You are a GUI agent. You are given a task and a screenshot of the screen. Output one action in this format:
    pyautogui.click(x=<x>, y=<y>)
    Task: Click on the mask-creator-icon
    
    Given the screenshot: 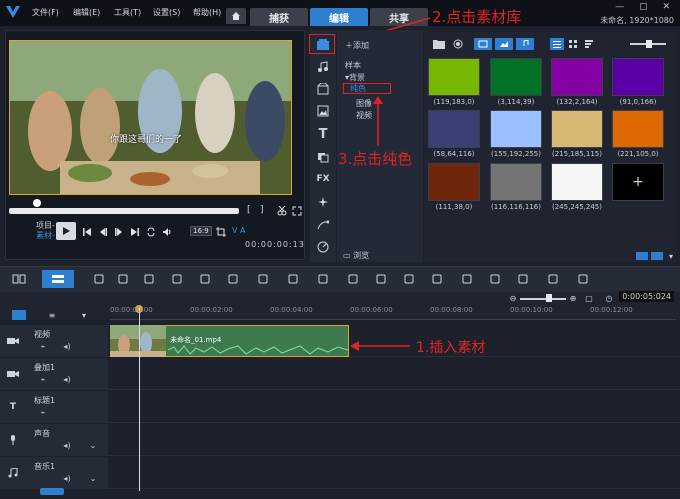 What is the action you would take?
    pyautogui.click(x=323, y=279)
    